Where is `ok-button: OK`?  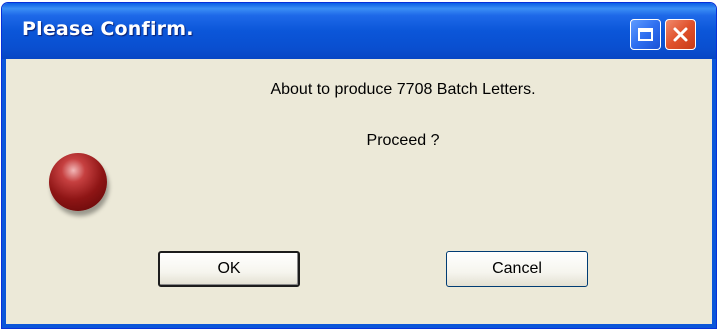 ok-button: OK is located at coordinates (229, 269).